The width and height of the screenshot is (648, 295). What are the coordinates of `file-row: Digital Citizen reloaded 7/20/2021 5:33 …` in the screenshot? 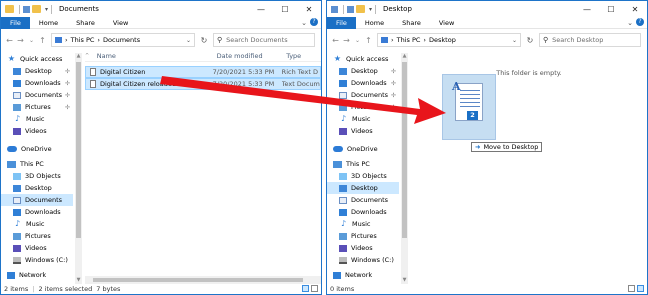 It's located at (203, 84).